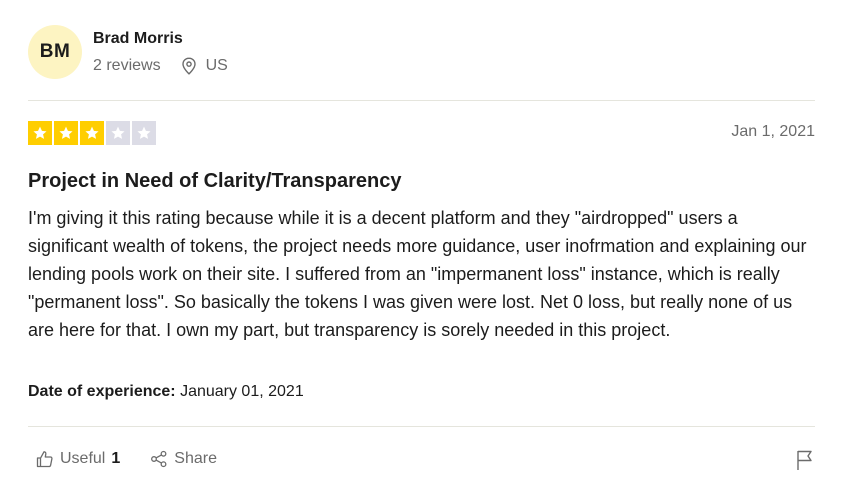  What do you see at coordinates (242, 391) in the screenshot?
I see `date-of-experience-value: January 01, 2021` at bounding box center [242, 391].